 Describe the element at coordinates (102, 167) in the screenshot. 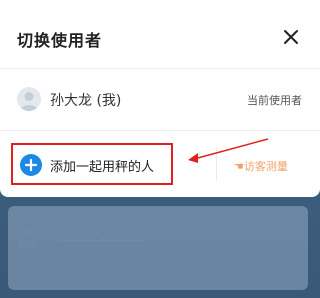

I see `add-user-label: 添加一起用秤的人` at that location.